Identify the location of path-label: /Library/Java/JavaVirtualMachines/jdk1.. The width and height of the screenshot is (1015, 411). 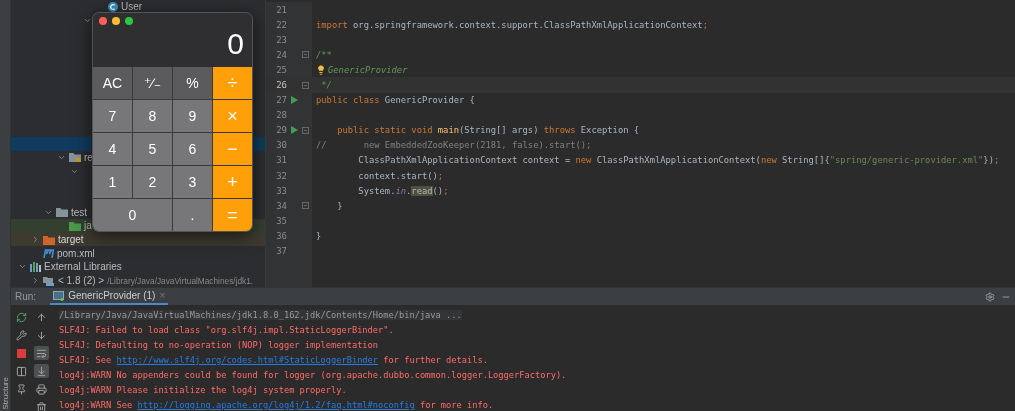
(180, 280).